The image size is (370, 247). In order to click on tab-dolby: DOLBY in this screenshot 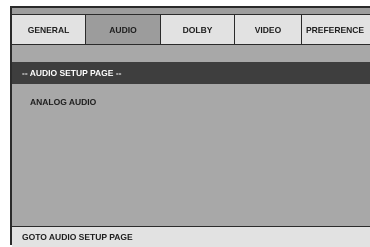, I will do `click(198, 29)`.